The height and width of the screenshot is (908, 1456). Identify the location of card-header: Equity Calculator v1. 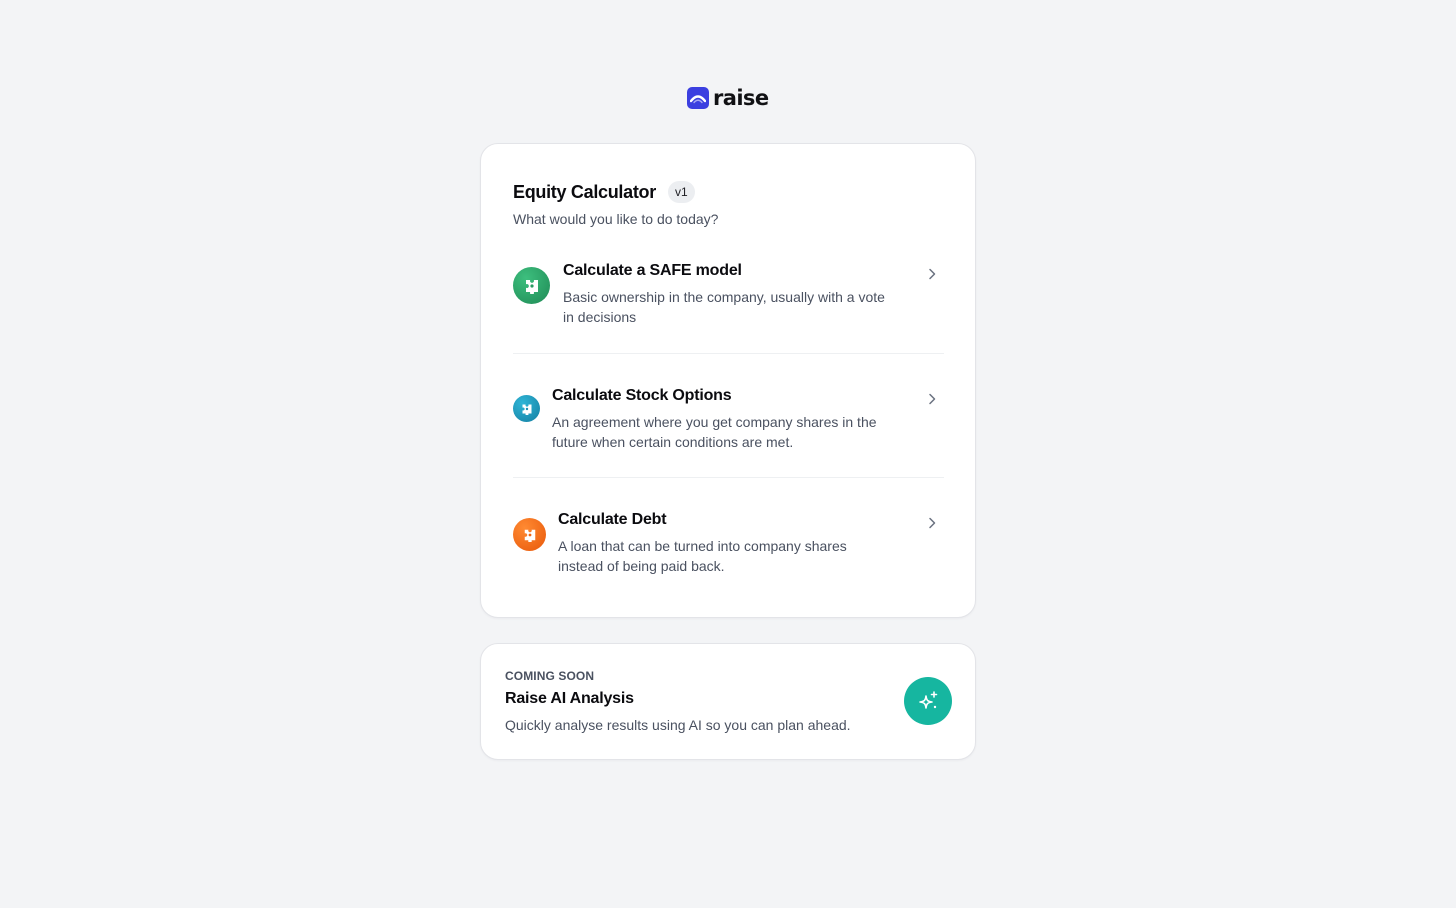
(604, 192).